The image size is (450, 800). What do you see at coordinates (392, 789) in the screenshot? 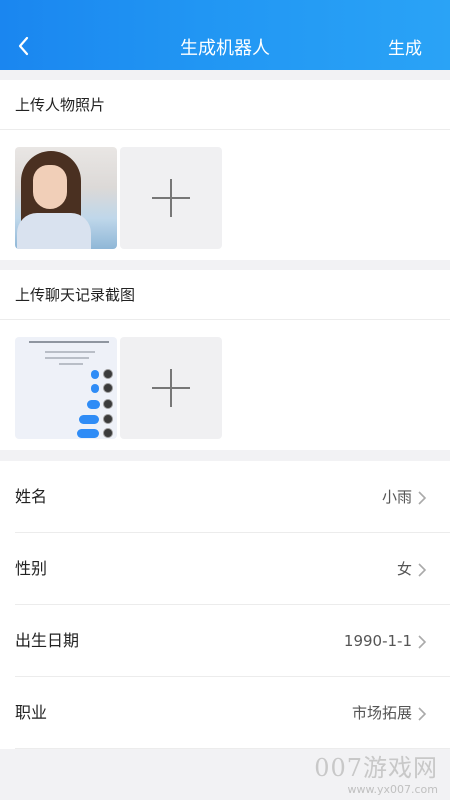
I see `watermark-url: www.yx007.com` at bounding box center [392, 789].